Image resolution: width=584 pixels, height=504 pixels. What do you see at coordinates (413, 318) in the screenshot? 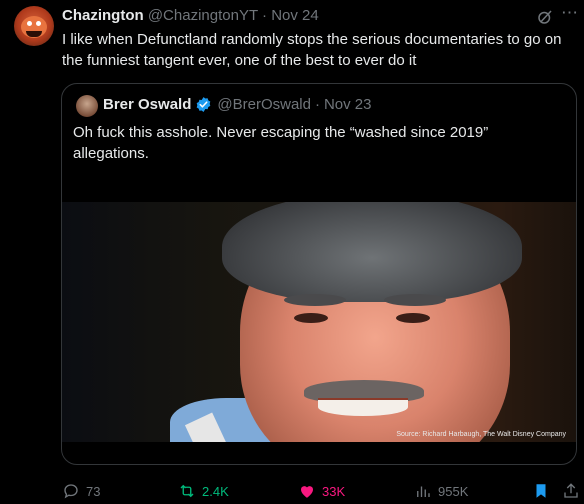
I see `image-eye-right` at bounding box center [413, 318].